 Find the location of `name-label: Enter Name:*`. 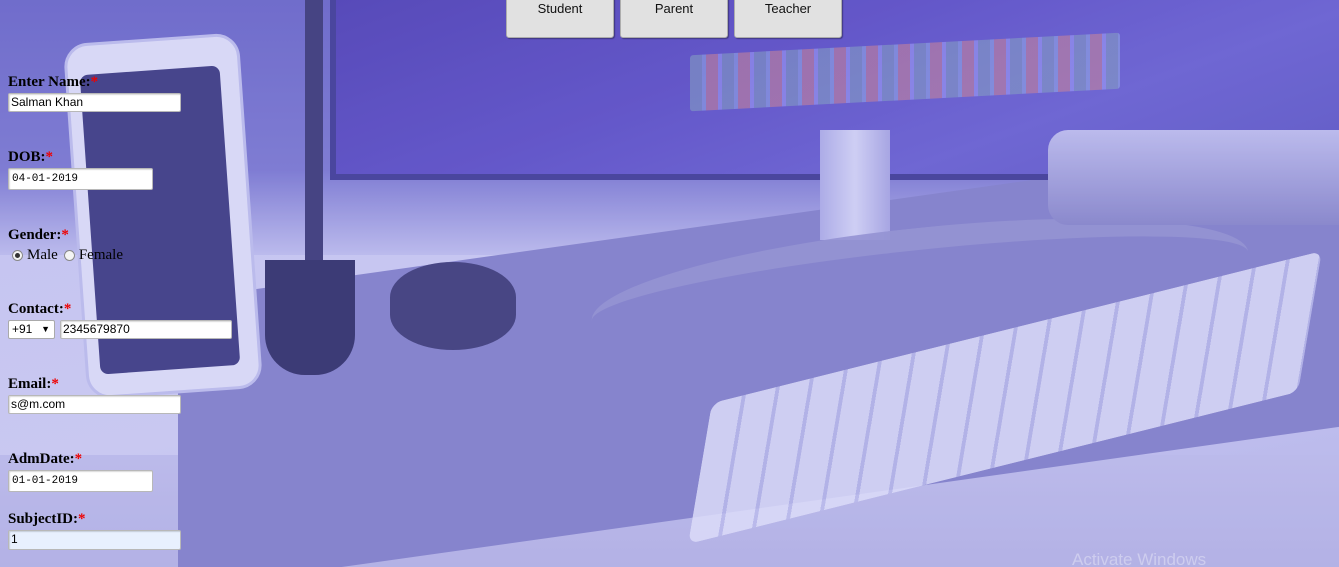

name-label: Enter Name:* is located at coordinates (53, 82).